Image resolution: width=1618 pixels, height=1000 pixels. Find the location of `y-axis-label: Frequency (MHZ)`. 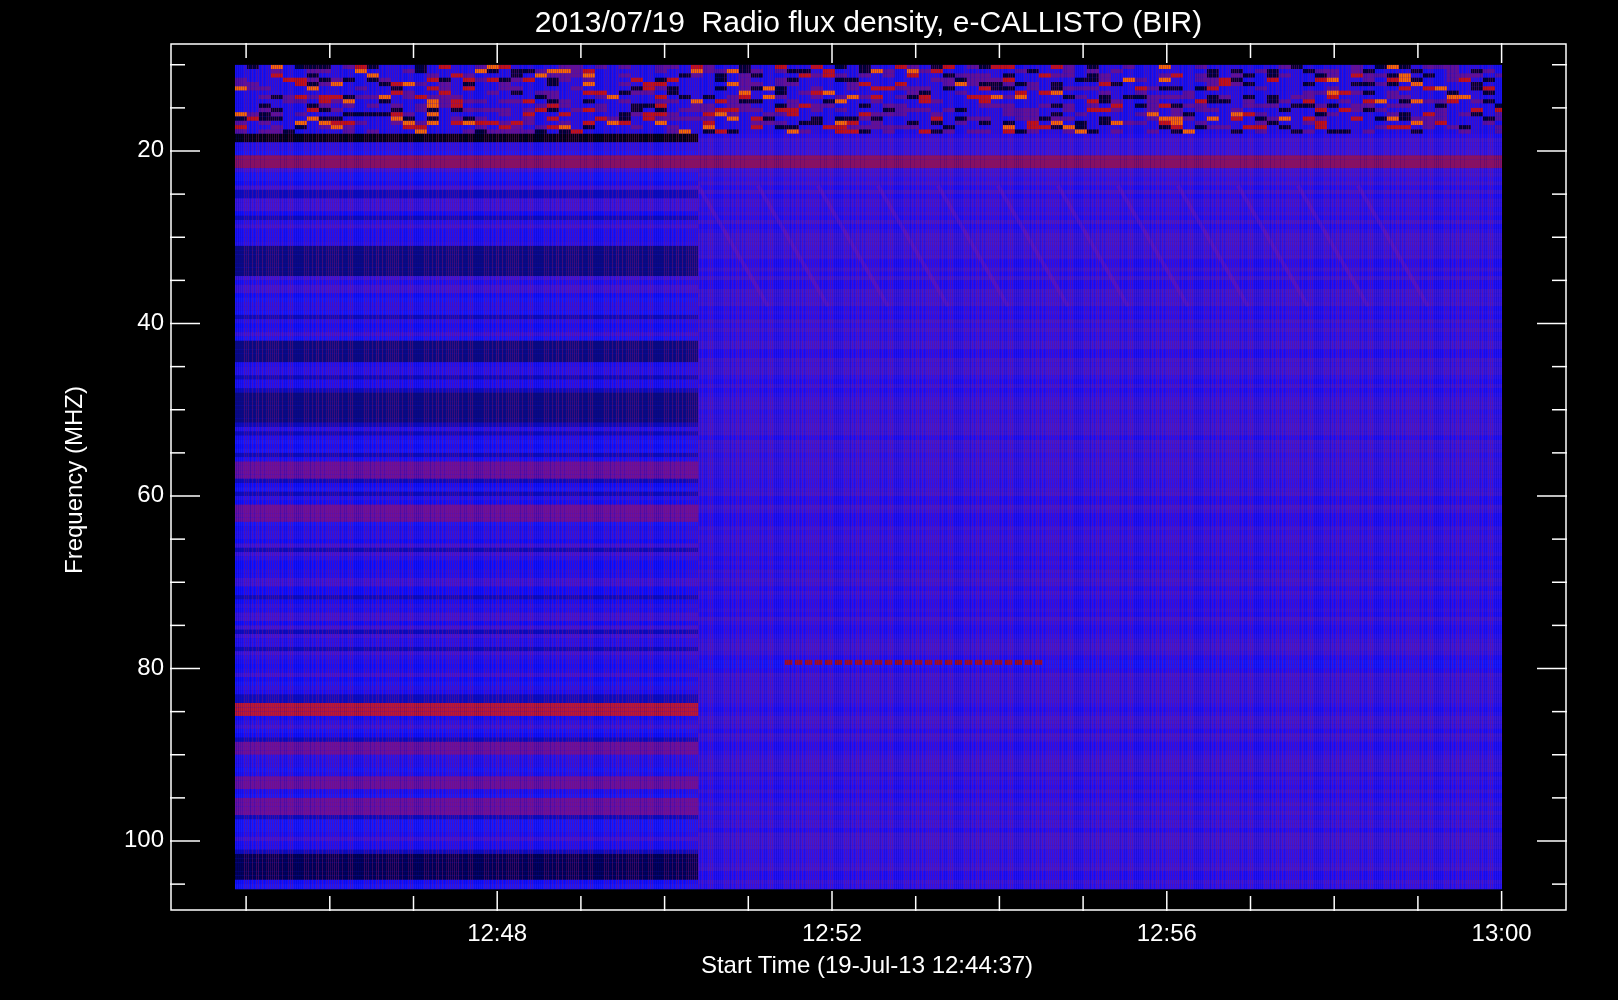

y-axis-label: Frequency (MHZ) is located at coordinates (73, 480).